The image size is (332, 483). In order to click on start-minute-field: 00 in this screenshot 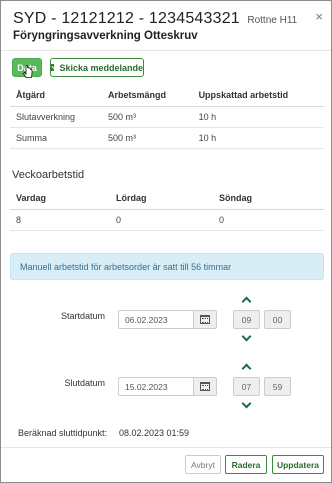, I will do `click(277, 319)`.